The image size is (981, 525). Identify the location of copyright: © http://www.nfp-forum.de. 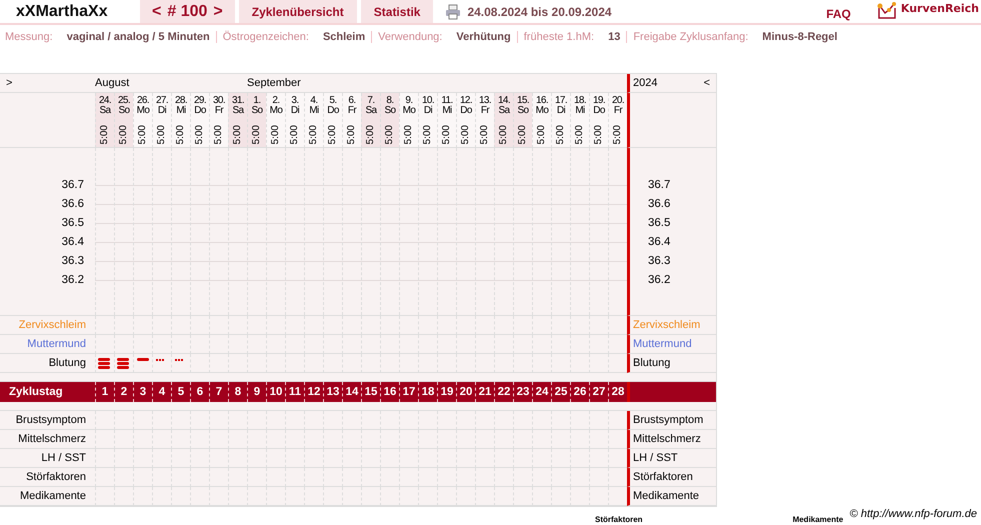
(913, 514).